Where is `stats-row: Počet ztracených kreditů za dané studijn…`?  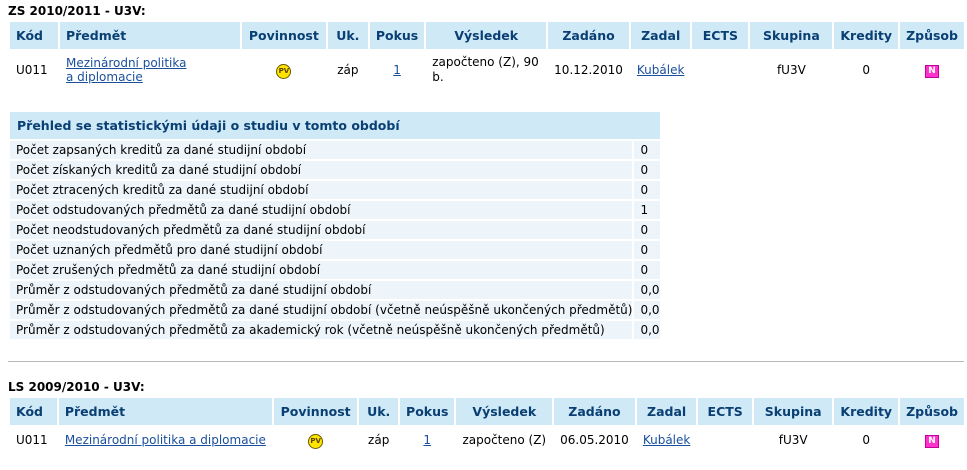 stats-row: Počet ztracených kreditů za dané studijn… is located at coordinates (335, 191).